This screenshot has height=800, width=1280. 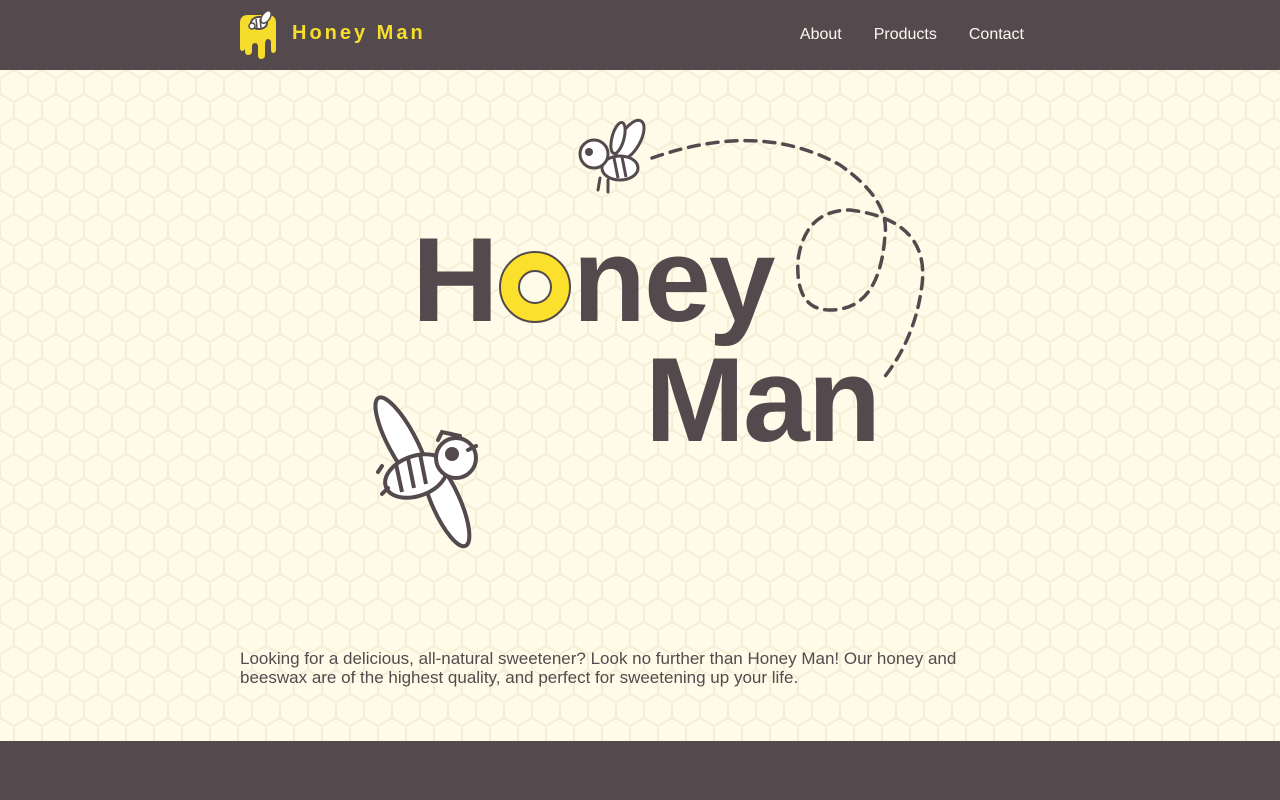 What do you see at coordinates (455, 280) in the screenshot?
I see `title-letter-h: H` at bounding box center [455, 280].